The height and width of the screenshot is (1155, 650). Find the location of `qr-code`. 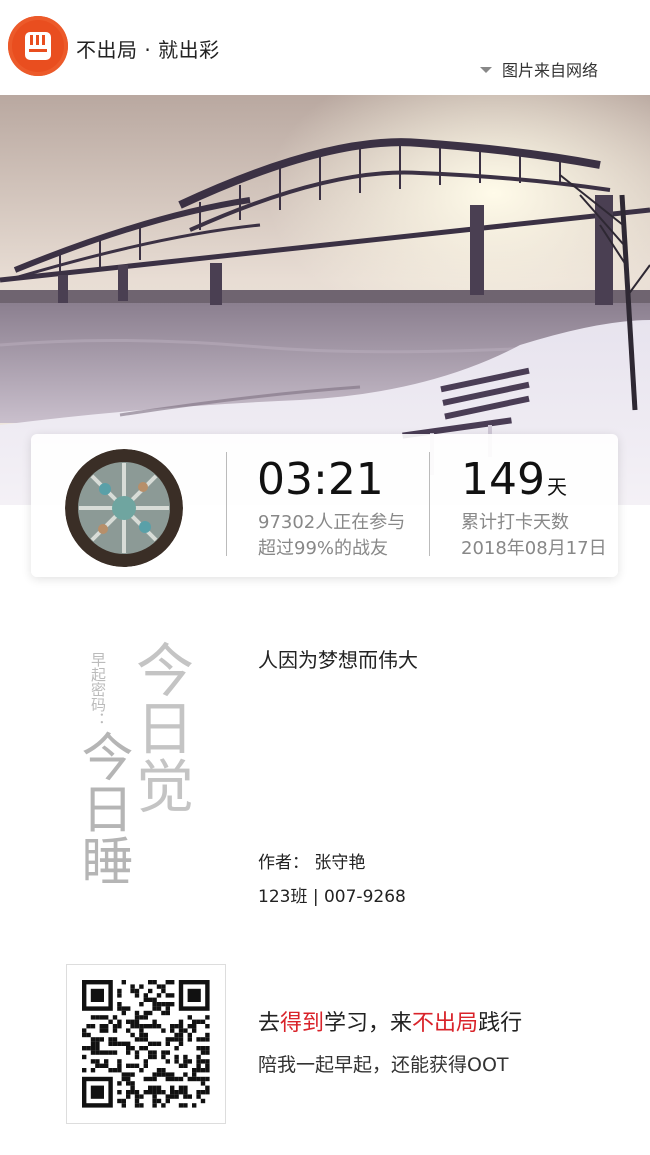

qr-code is located at coordinates (146, 1044).